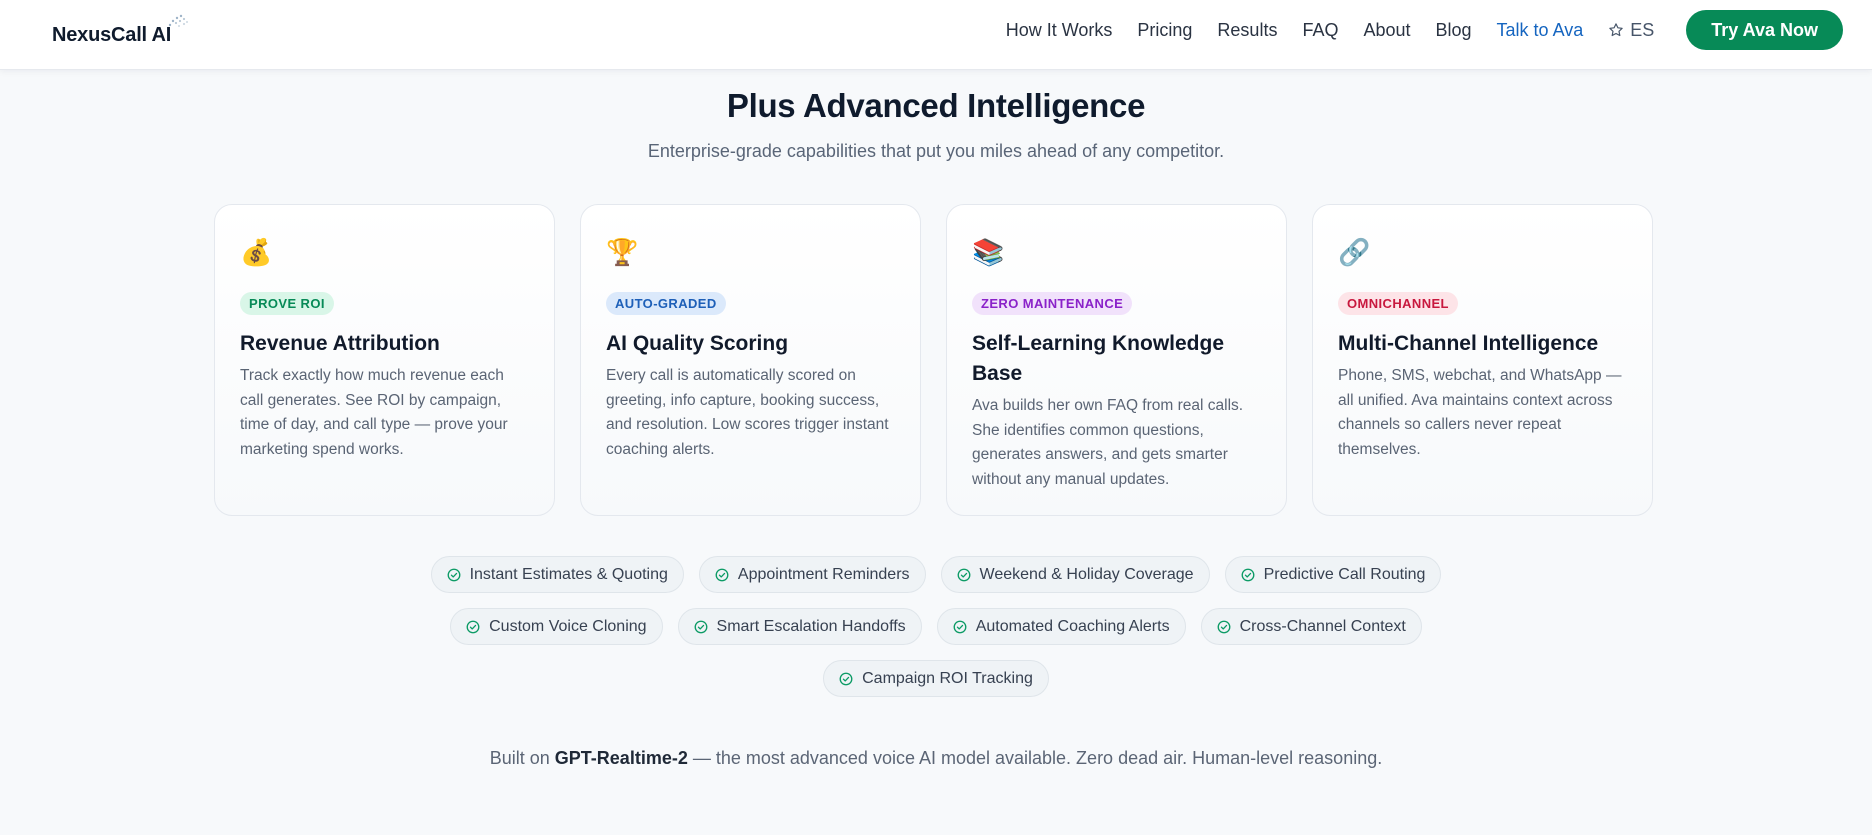 Image resolution: width=1872 pixels, height=835 pixels. I want to click on card-badge: PROVE ROI, so click(287, 303).